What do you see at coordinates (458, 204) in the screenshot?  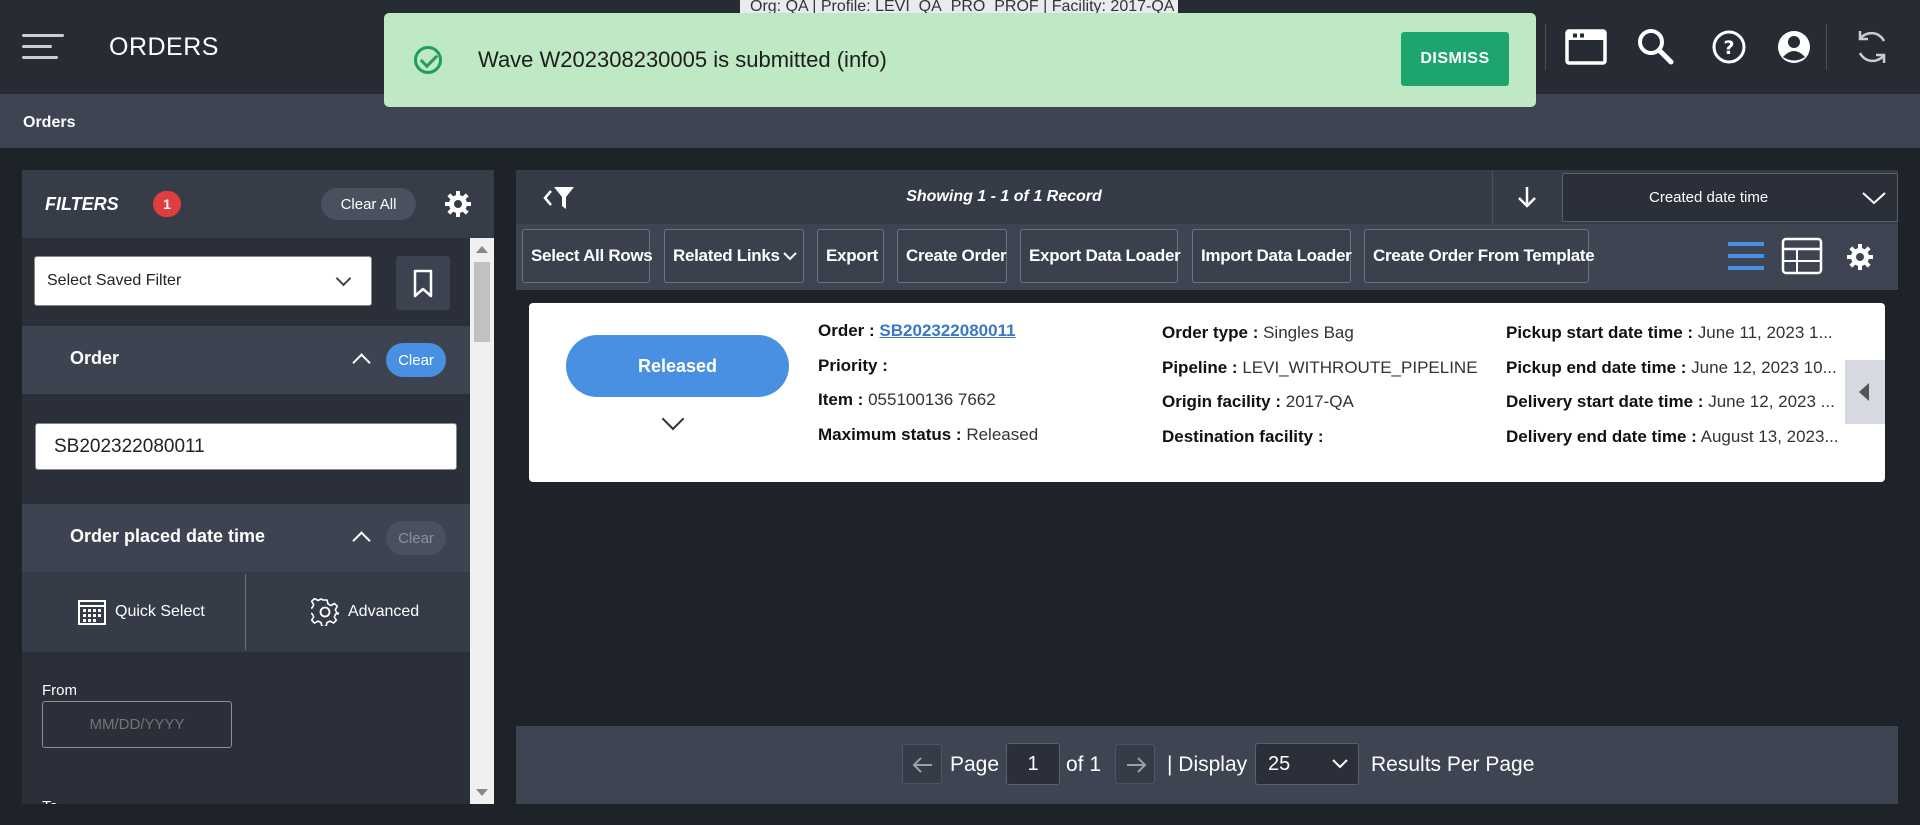 I see `filter-settings-gear-icon` at bounding box center [458, 204].